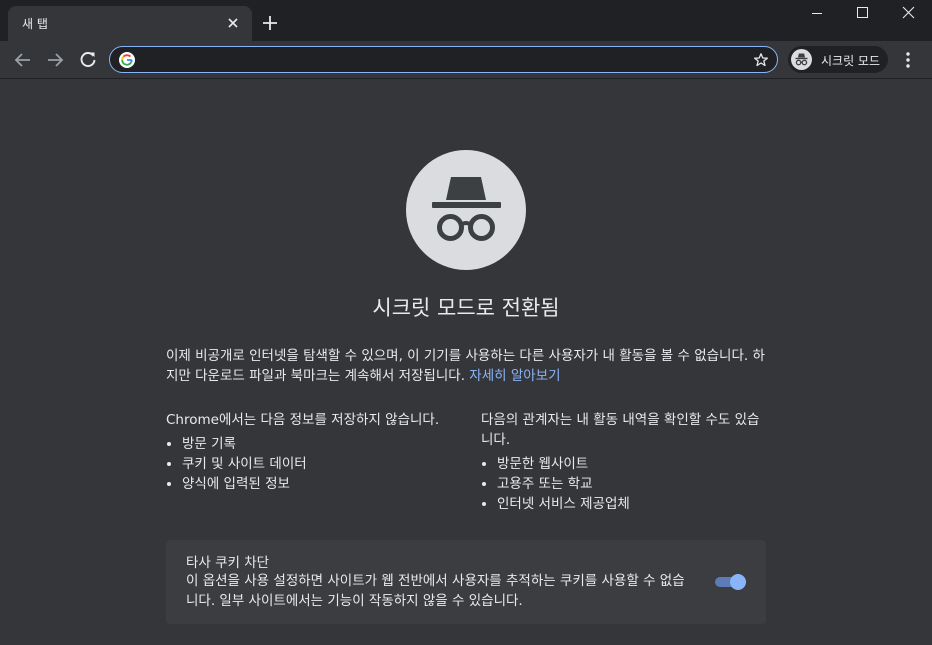 The image size is (932, 645). What do you see at coordinates (466, 210) in the screenshot?
I see `incognito-hero-icon` at bounding box center [466, 210].